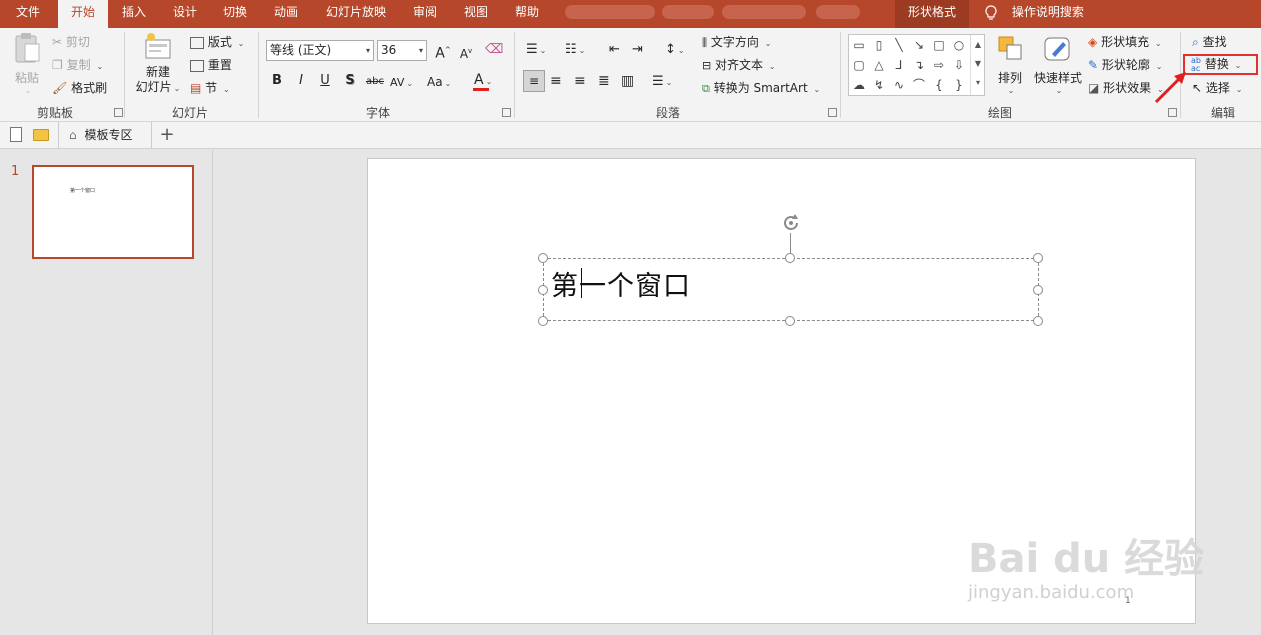 The width and height of the screenshot is (1261, 635). I want to click on elbow-connector-shape-icon: ⅃, so click(899, 65).